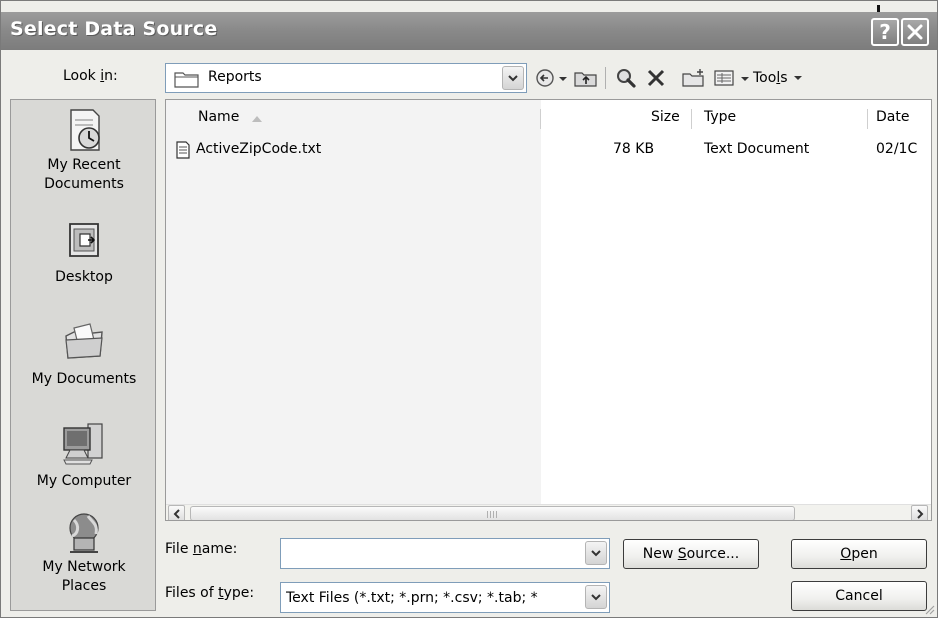 The height and width of the screenshot is (618, 938). Describe the element at coordinates (893, 117) in the screenshot. I see `column-label: Date` at that location.